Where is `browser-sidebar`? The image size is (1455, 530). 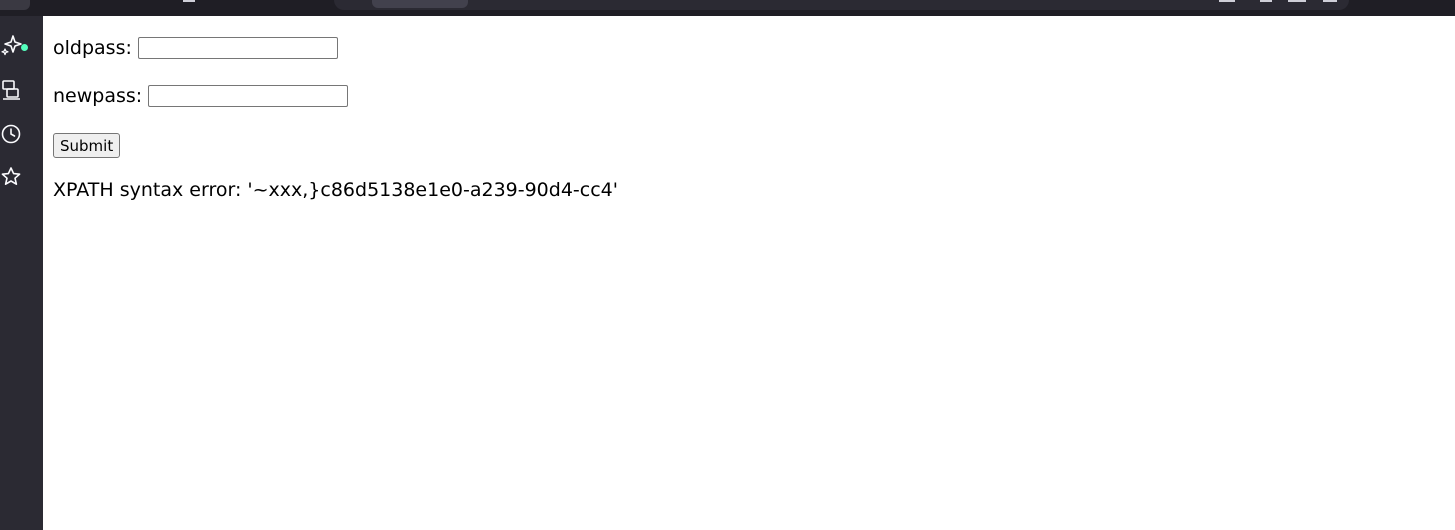
browser-sidebar is located at coordinates (21, 273).